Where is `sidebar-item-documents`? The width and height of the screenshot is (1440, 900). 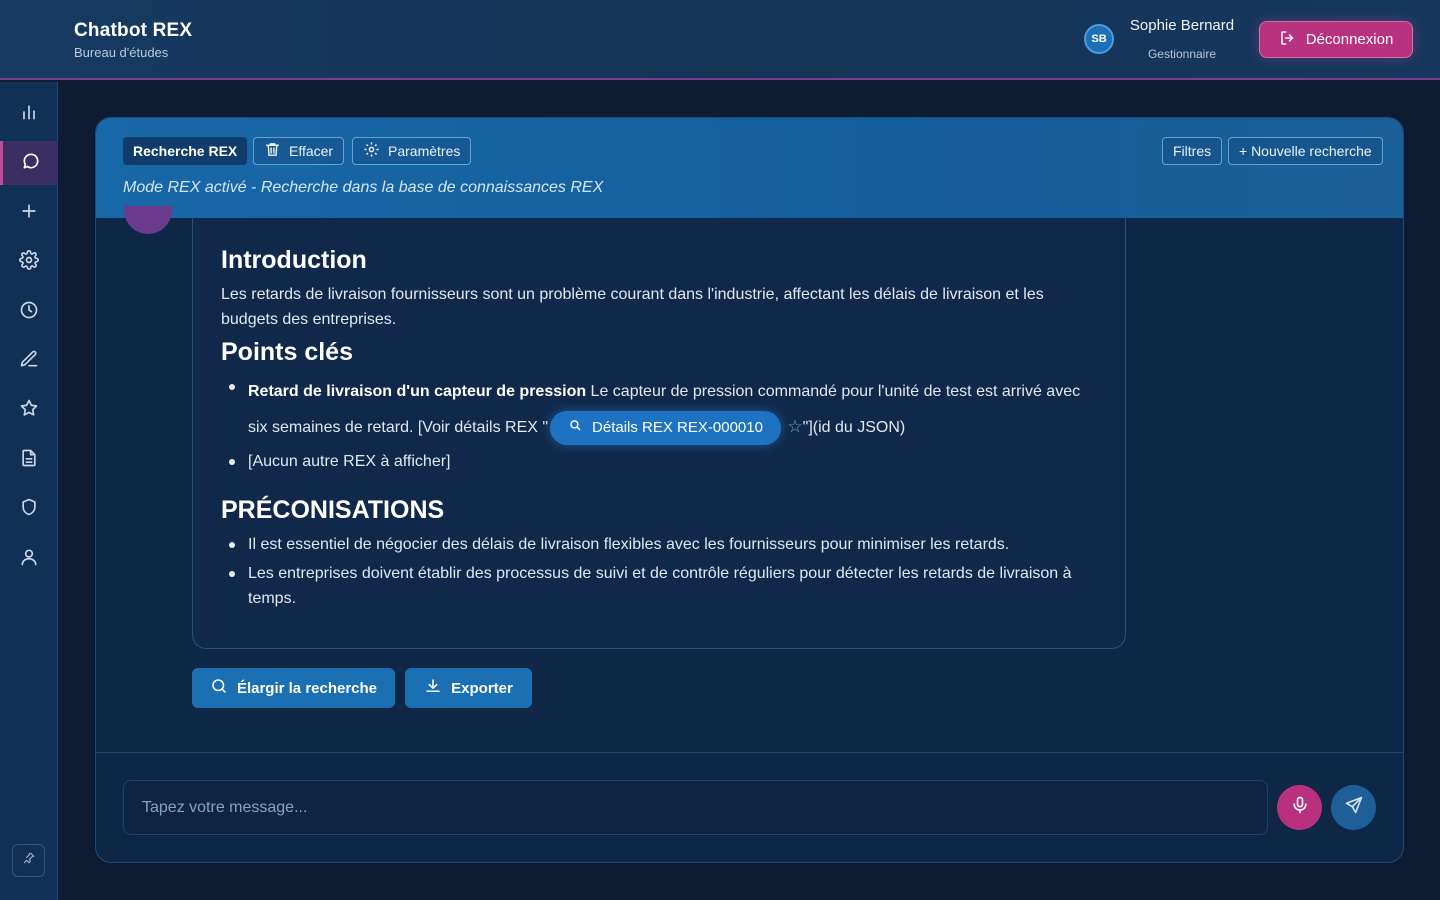 sidebar-item-documents is located at coordinates (29, 460).